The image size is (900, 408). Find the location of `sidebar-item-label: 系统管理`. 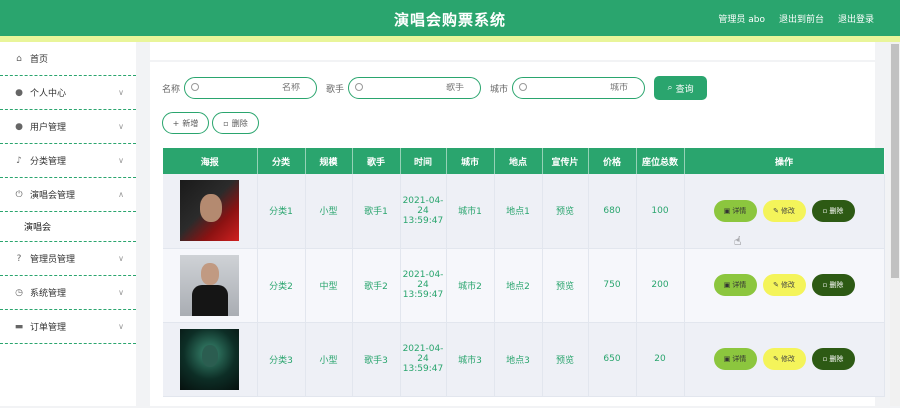

sidebar-item-label: 系统管理 is located at coordinates (48, 294).